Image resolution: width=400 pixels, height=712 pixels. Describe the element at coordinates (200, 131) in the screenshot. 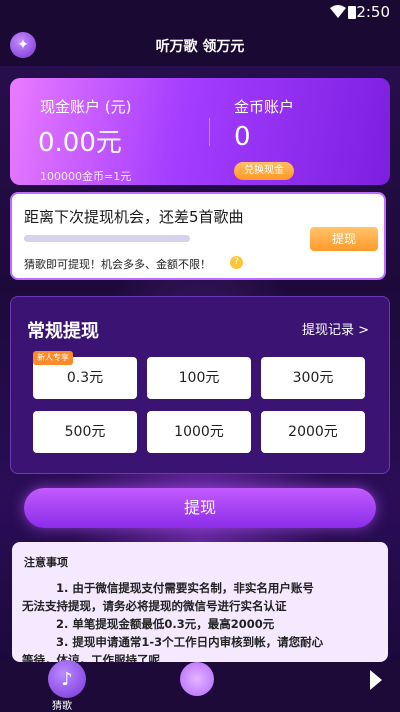

I see `account-card: 现金账户 (元) 0.00元 100000金币=1元 金币账户 0 兑换现金` at that location.